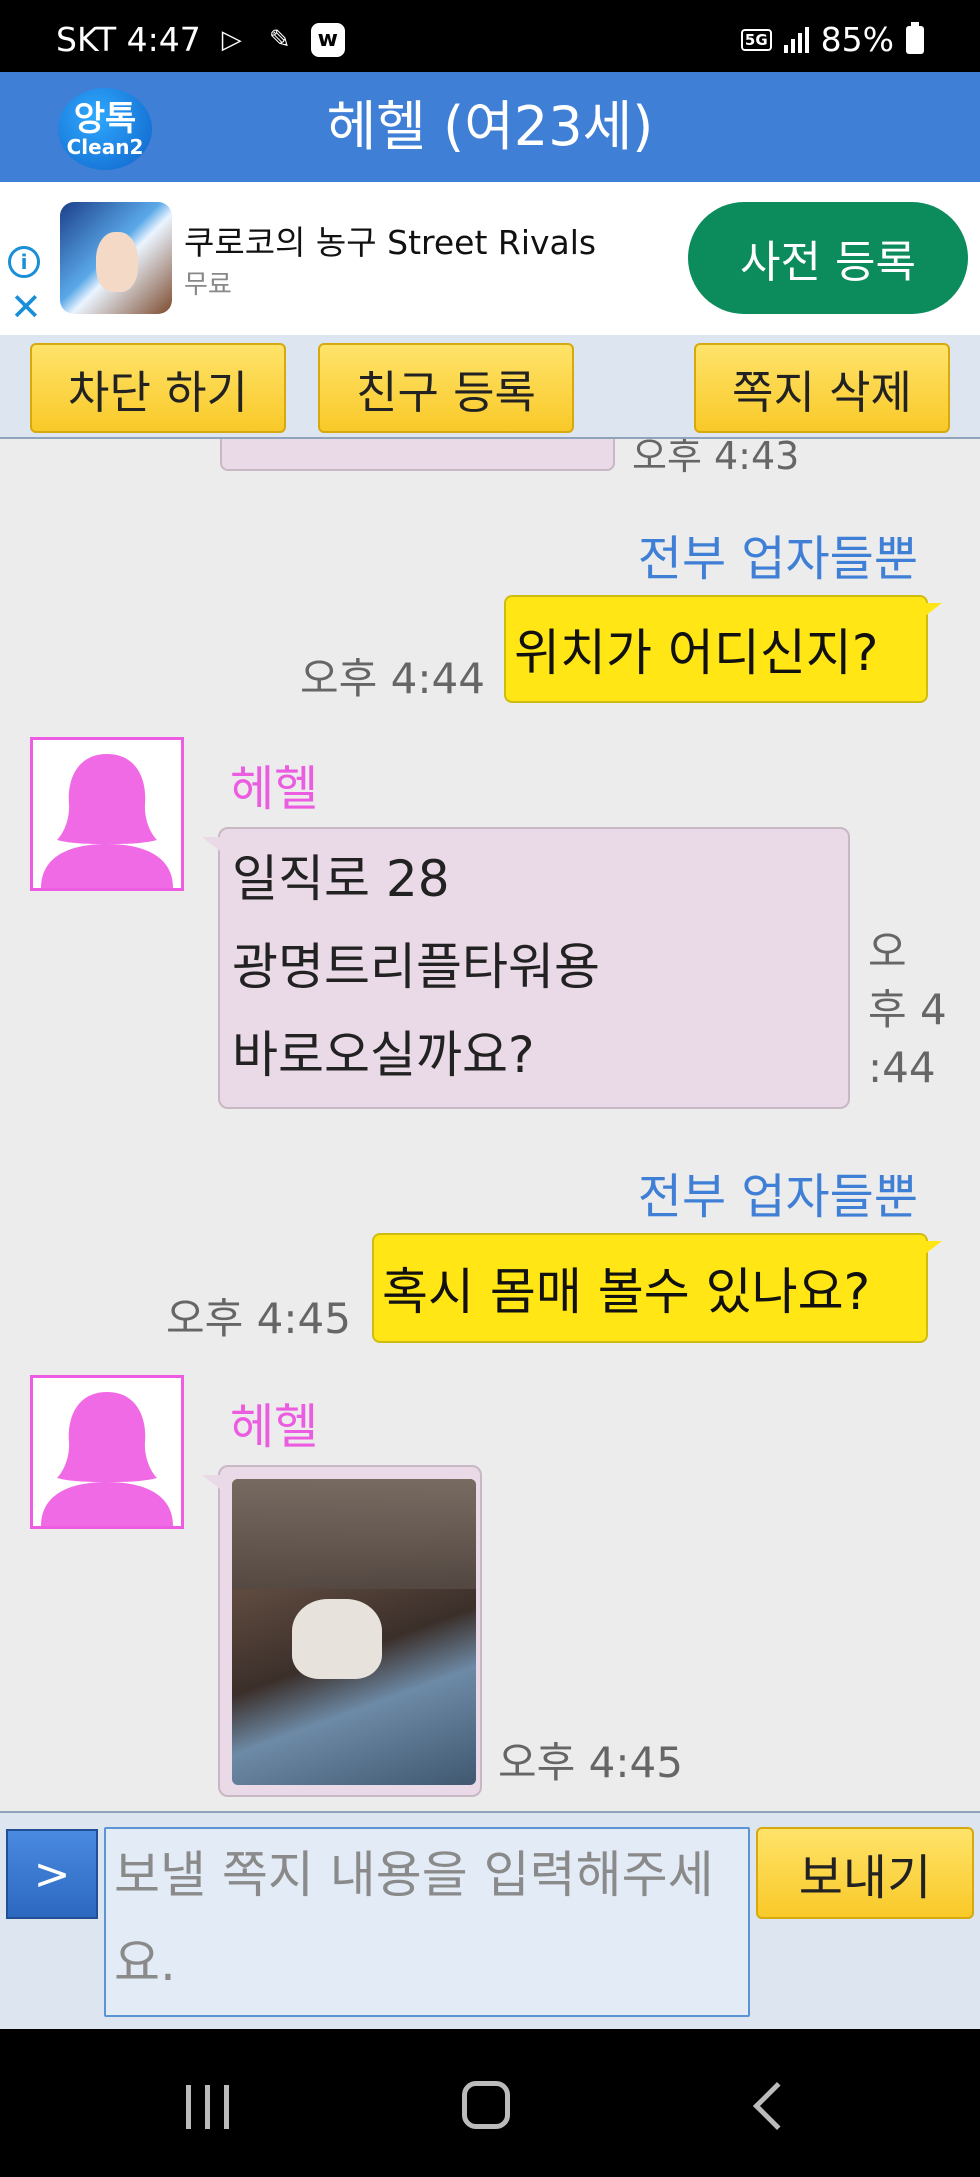  What do you see at coordinates (865, 1873) in the screenshot?
I see `send-button: 보내기` at bounding box center [865, 1873].